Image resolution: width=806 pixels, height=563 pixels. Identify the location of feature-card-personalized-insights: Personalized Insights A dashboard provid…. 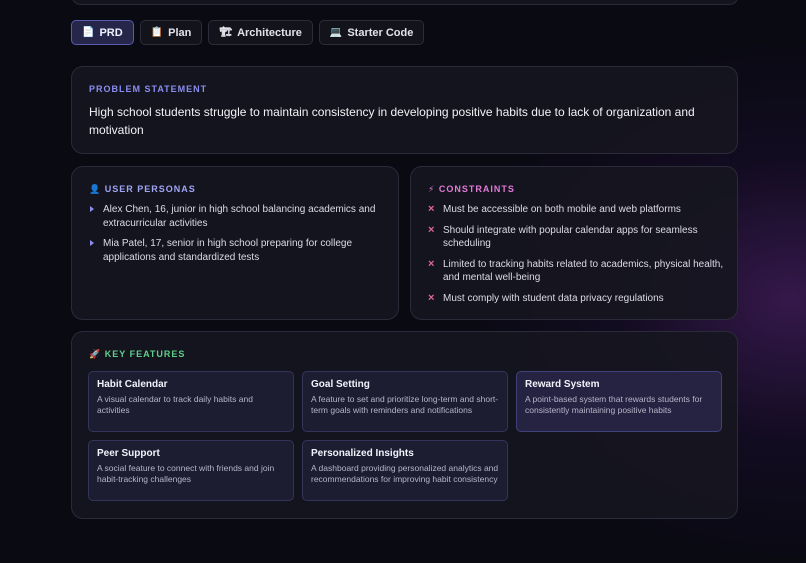
(405, 470).